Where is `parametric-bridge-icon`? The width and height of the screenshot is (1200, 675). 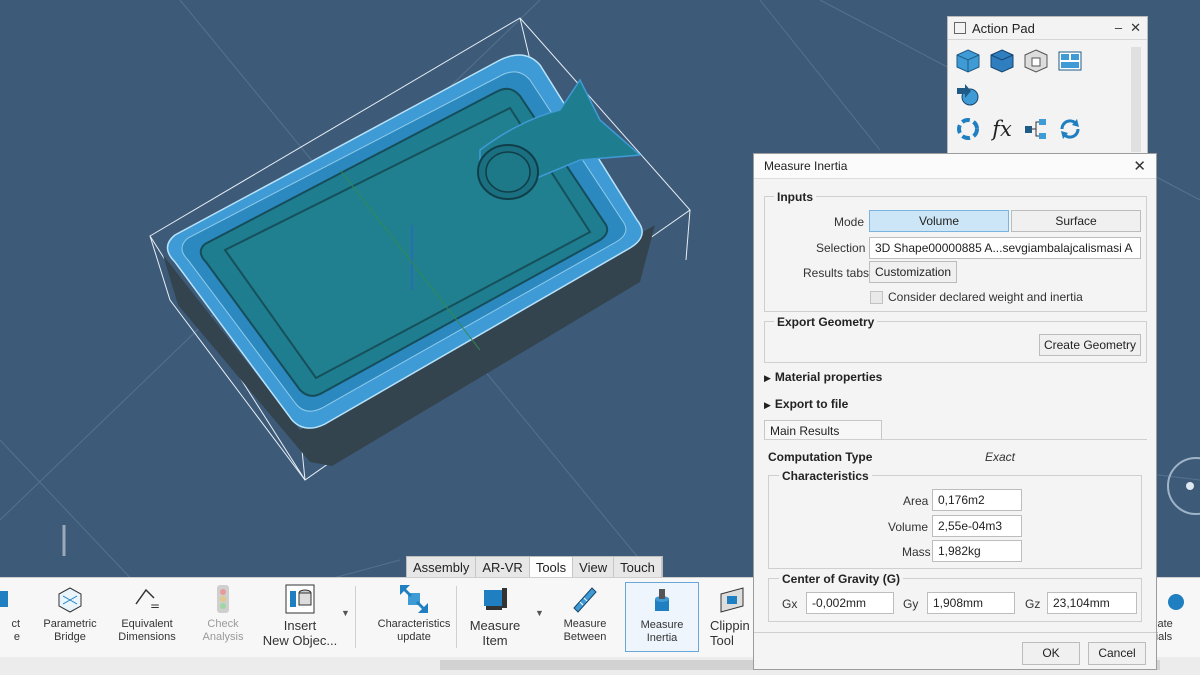 parametric-bridge-icon is located at coordinates (70, 599).